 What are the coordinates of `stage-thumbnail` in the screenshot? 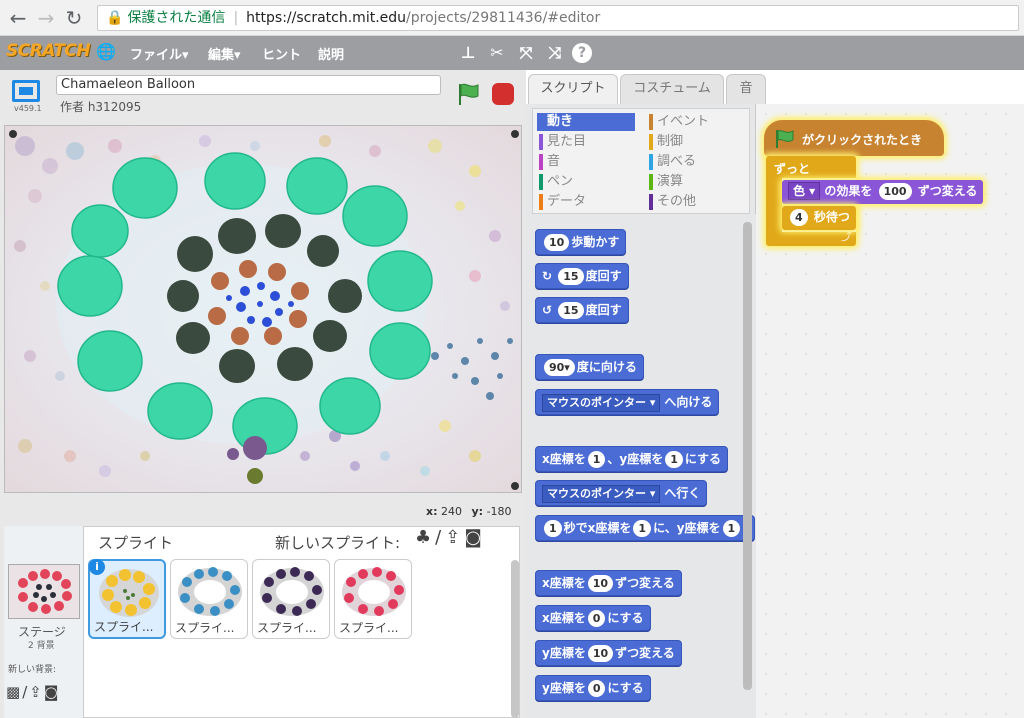 It's located at (44, 591).